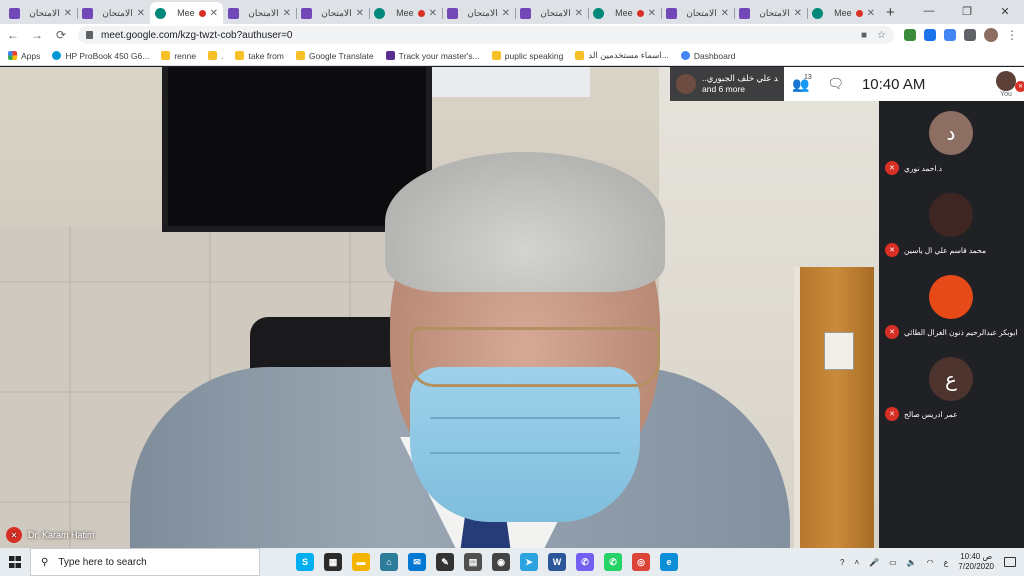 The image size is (1024, 576). Describe the element at coordinates (890, 13) in the screenshot. I see `new-tab-button: +` at that location.